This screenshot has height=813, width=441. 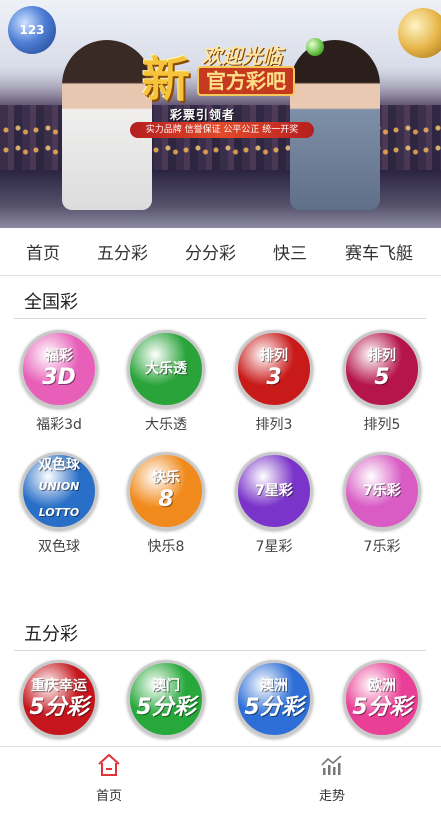 I want to click on lottery-tile: 大乐透 大乐透, so click(x=166, y=386).